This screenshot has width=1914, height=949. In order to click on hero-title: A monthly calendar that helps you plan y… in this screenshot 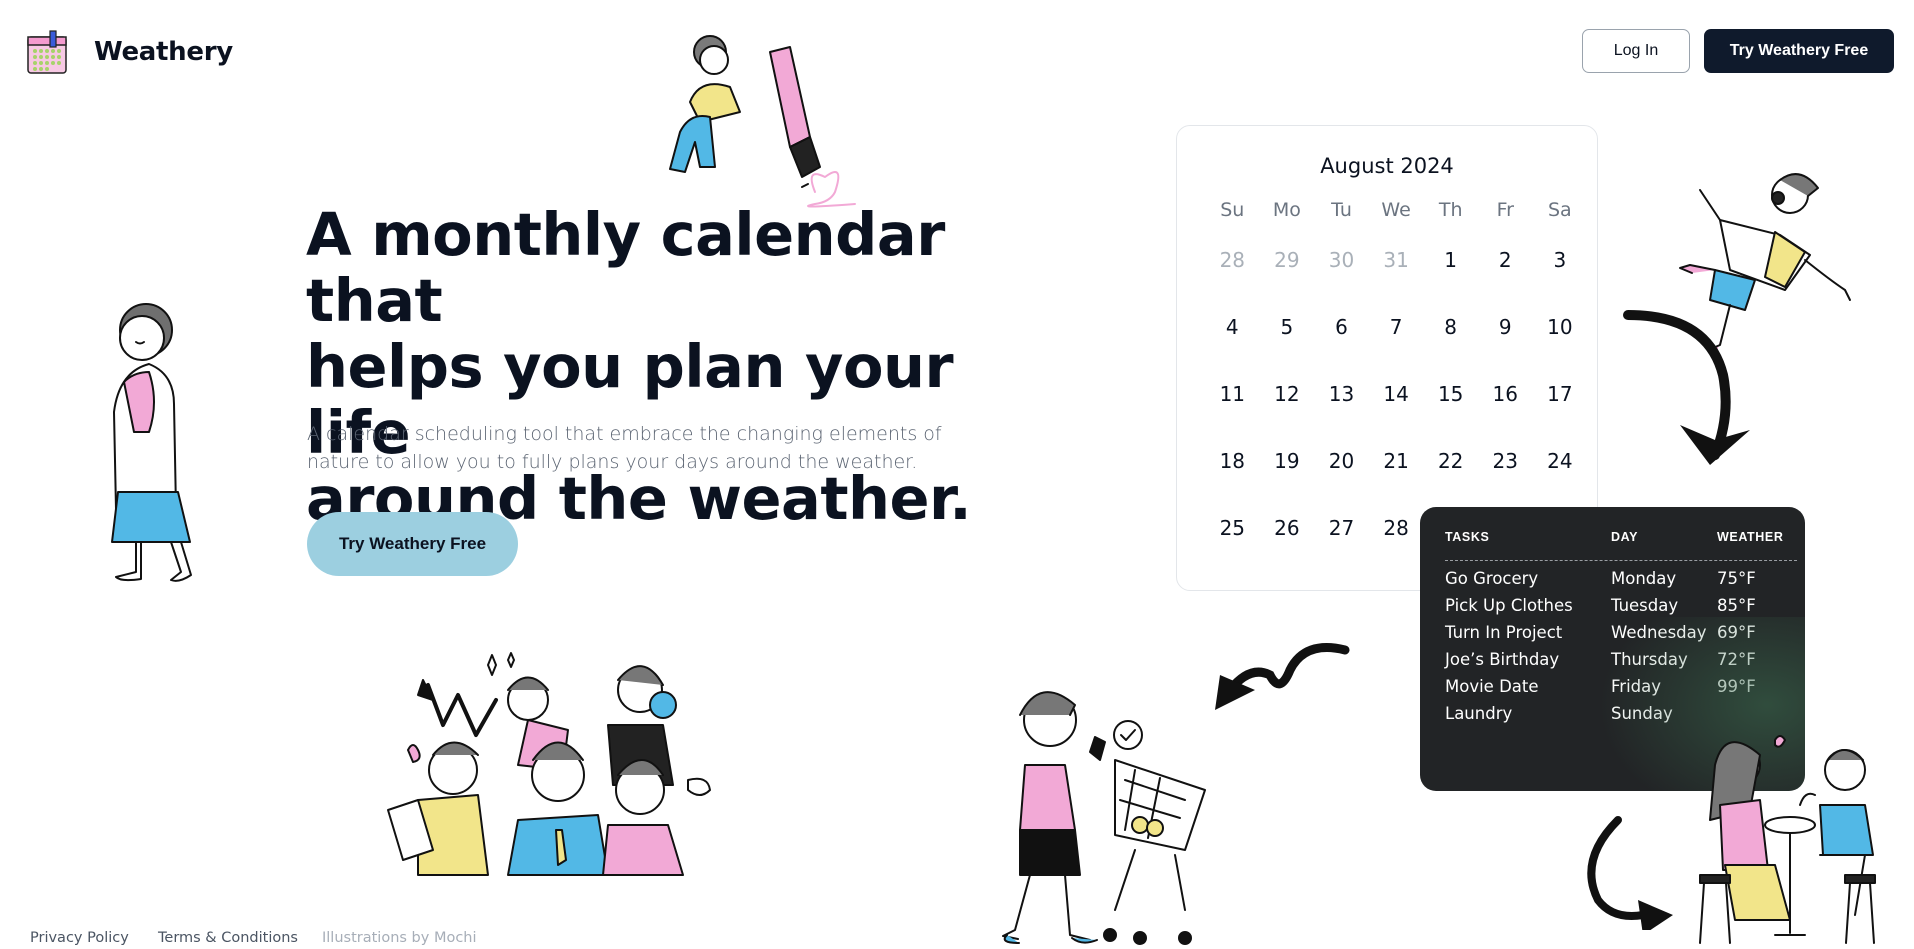, I will do `click(686, 367)`.